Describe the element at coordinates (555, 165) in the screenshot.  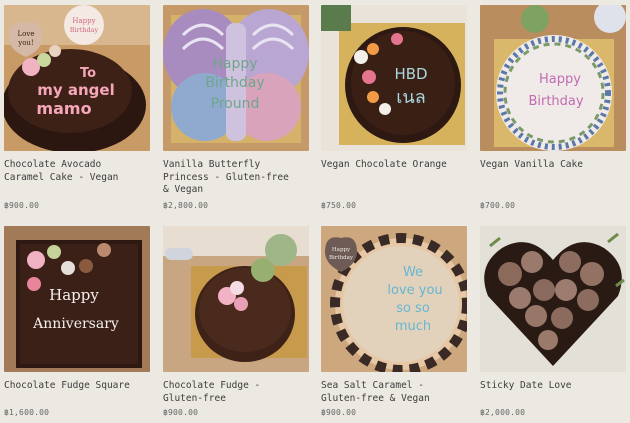
I see `product-title: Vegan Vanilla Cake` at that location.